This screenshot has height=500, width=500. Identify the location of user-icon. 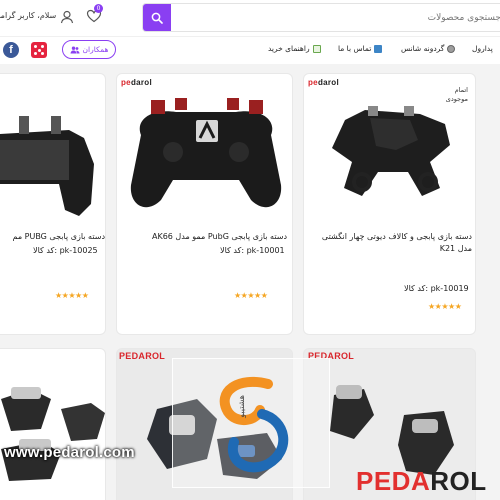
(67, 17).